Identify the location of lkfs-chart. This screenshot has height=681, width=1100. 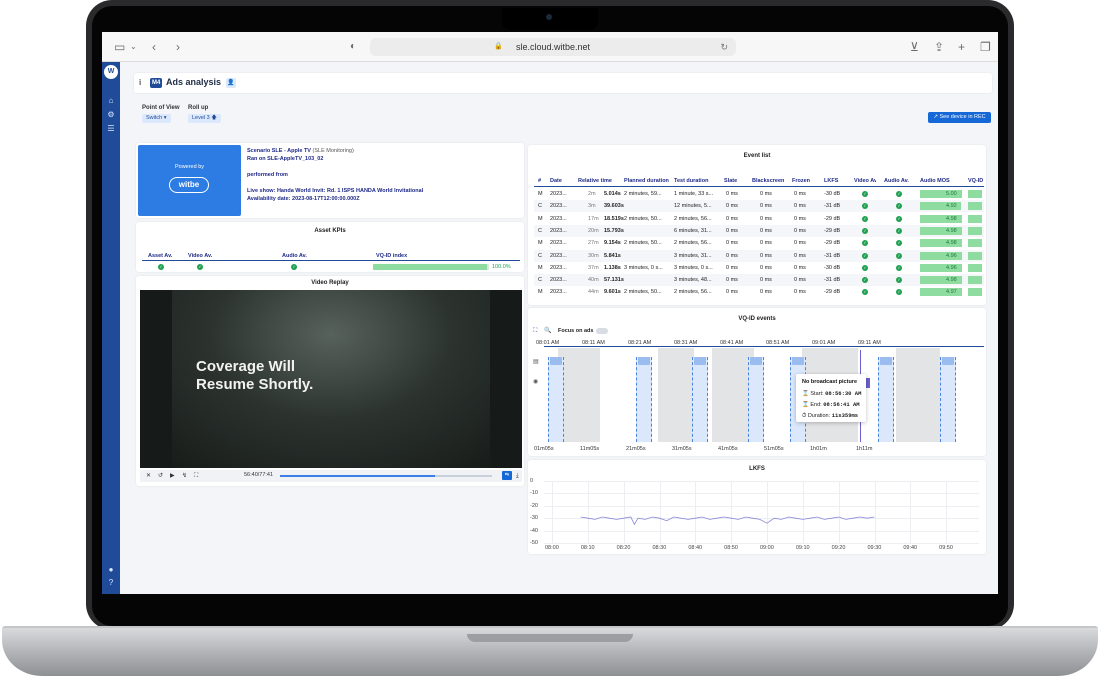
(727, 521).